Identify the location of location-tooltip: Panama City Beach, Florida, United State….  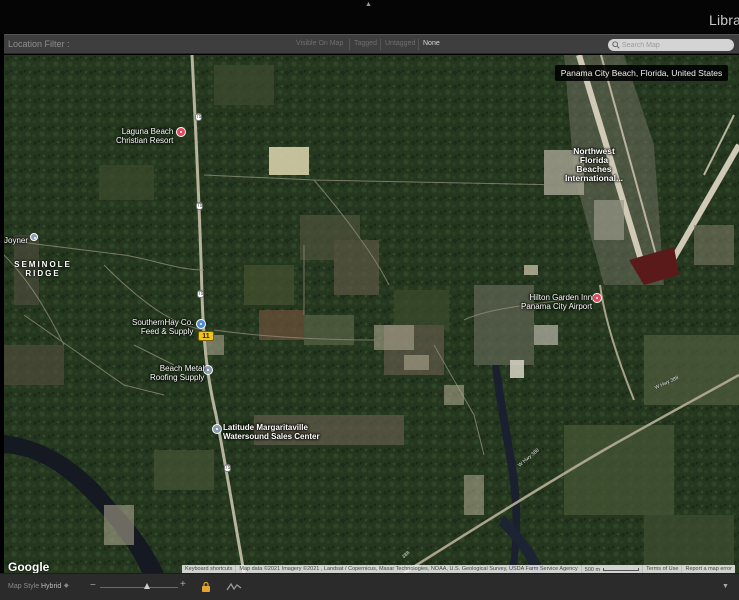
(641, 73).